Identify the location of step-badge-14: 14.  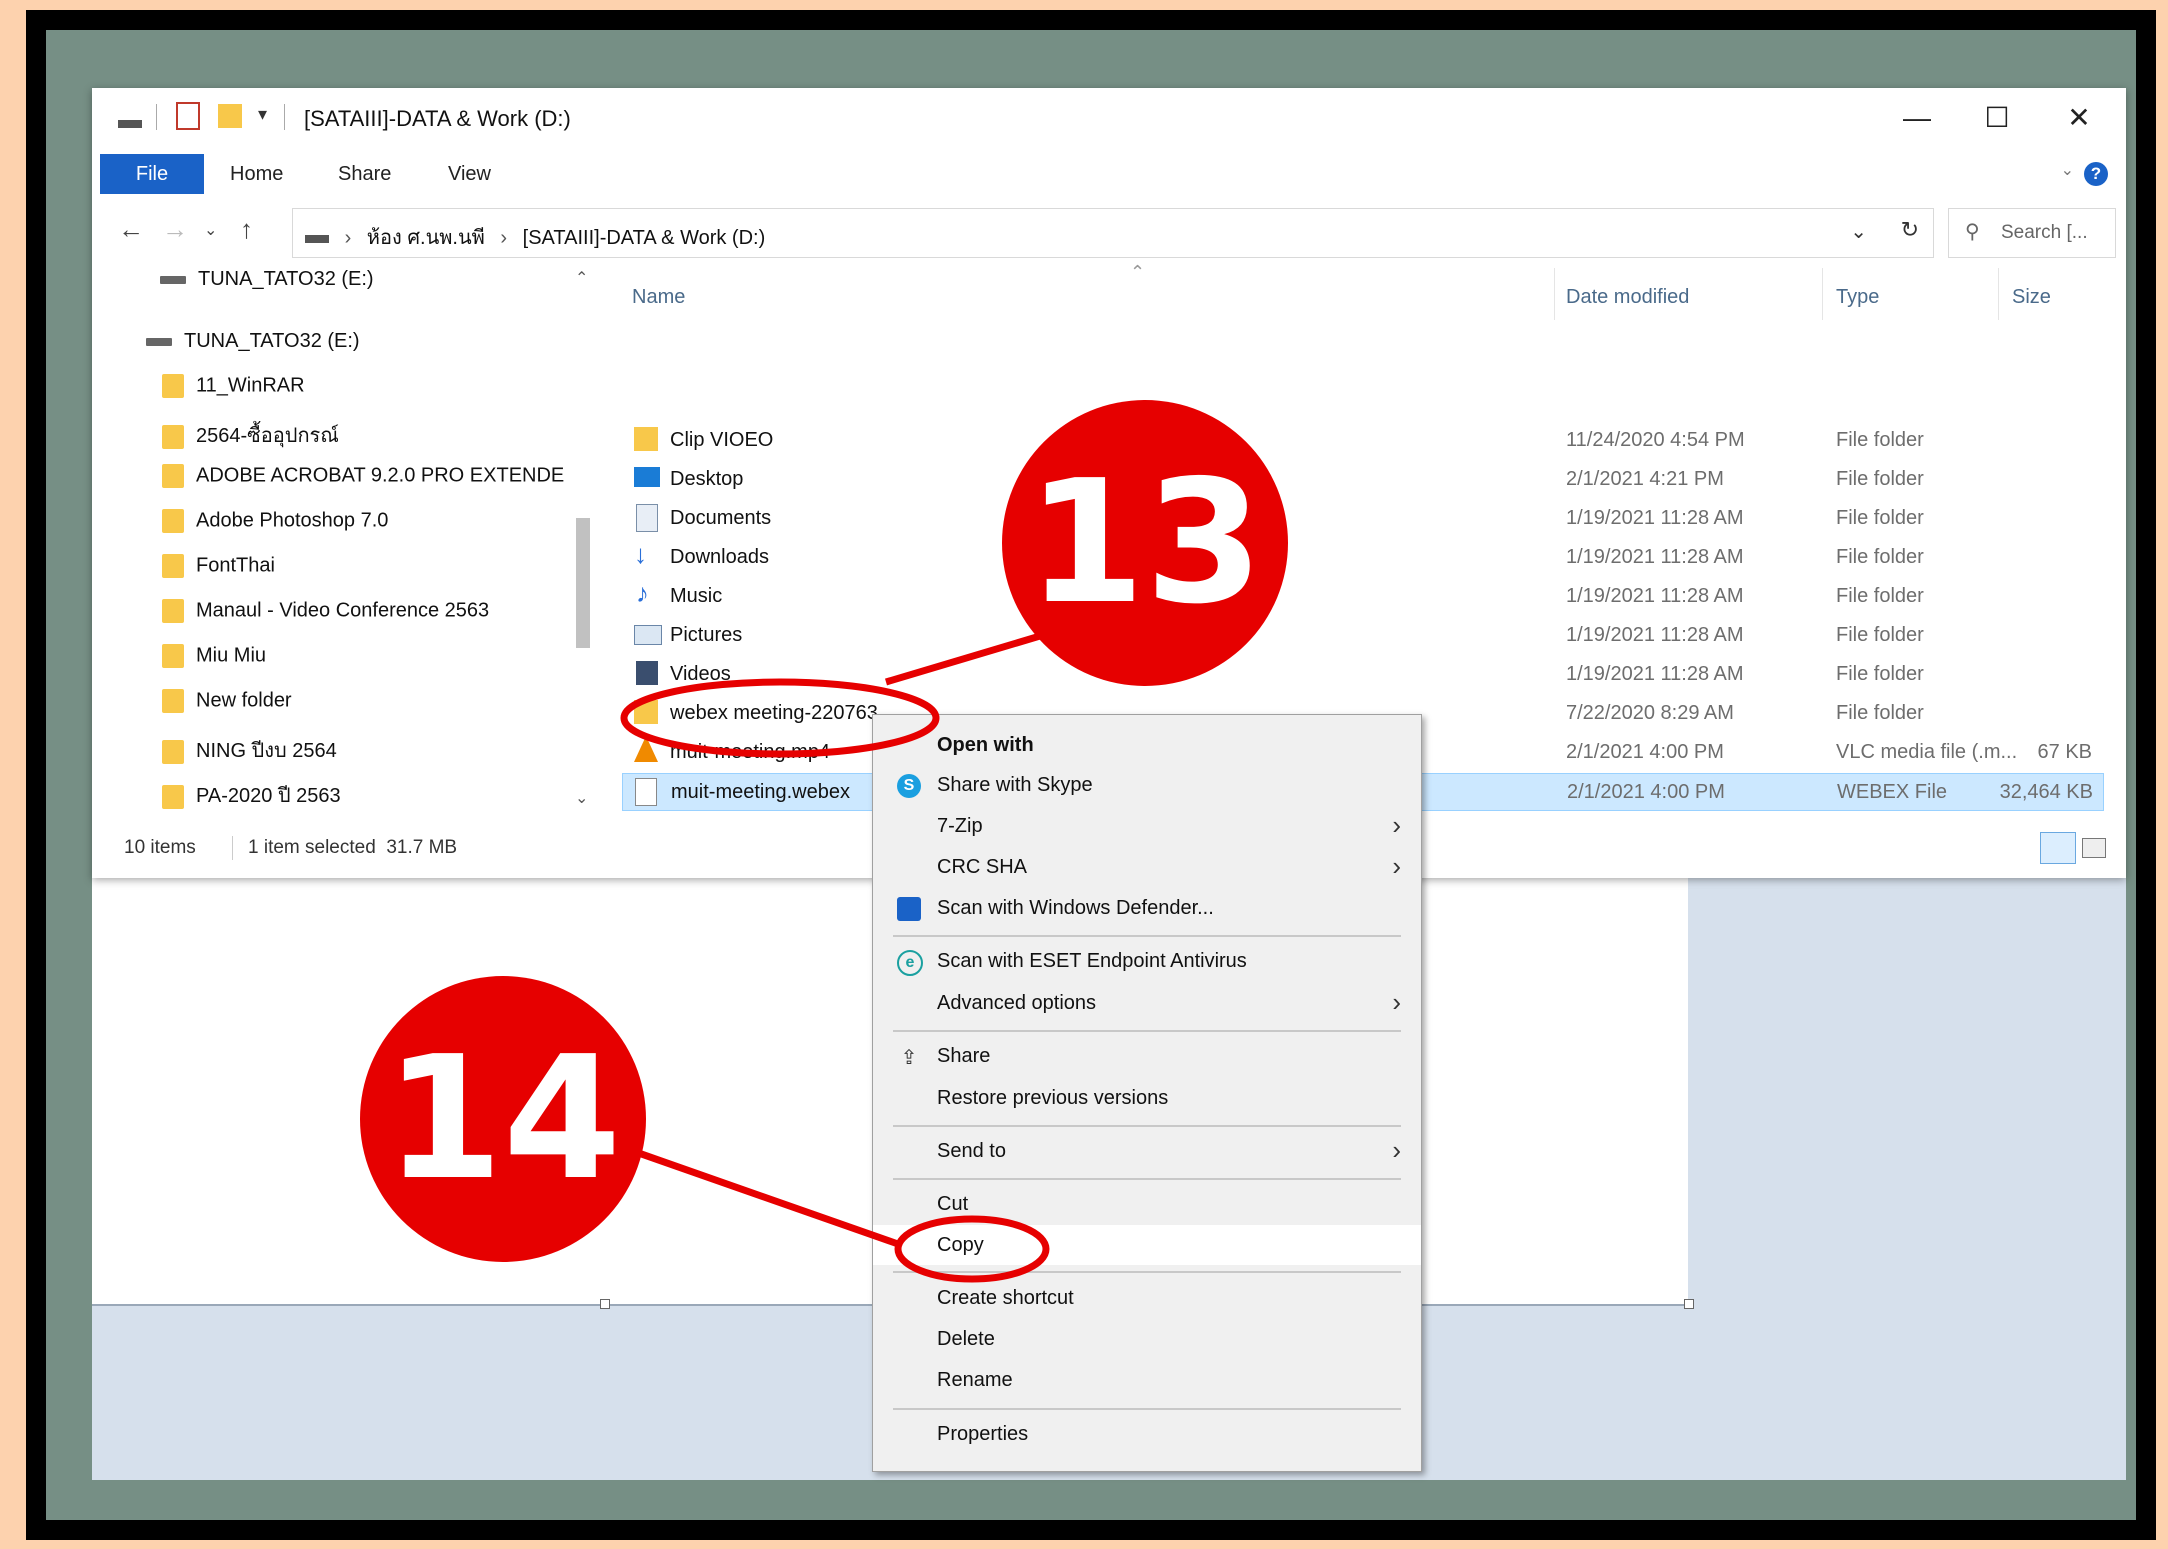
(503, 1119).